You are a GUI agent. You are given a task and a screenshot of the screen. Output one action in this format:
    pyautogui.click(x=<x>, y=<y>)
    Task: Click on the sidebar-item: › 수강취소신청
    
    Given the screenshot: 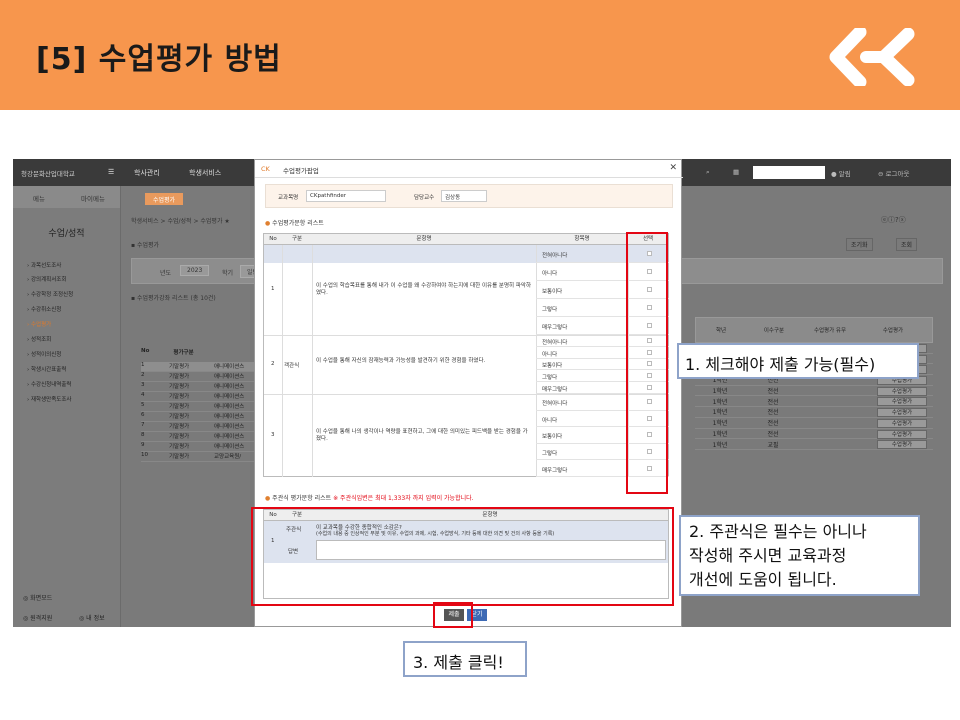 What is the action you would take?
    pyautogui.click(x=44, y=309)
    